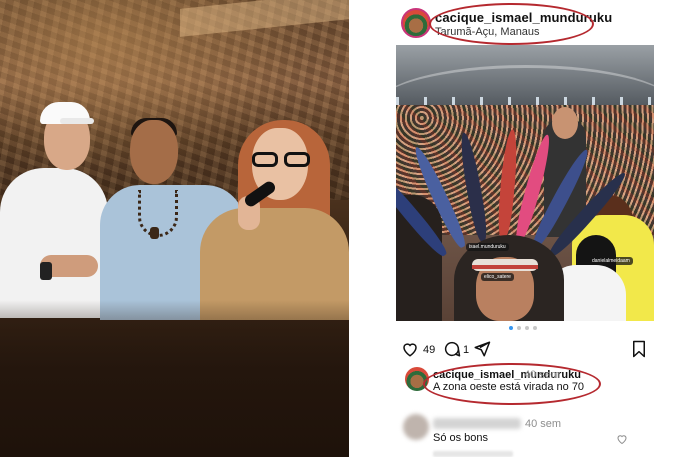 The image size is (696, 457). I want to click on headband-stripe, so click(505, 267).